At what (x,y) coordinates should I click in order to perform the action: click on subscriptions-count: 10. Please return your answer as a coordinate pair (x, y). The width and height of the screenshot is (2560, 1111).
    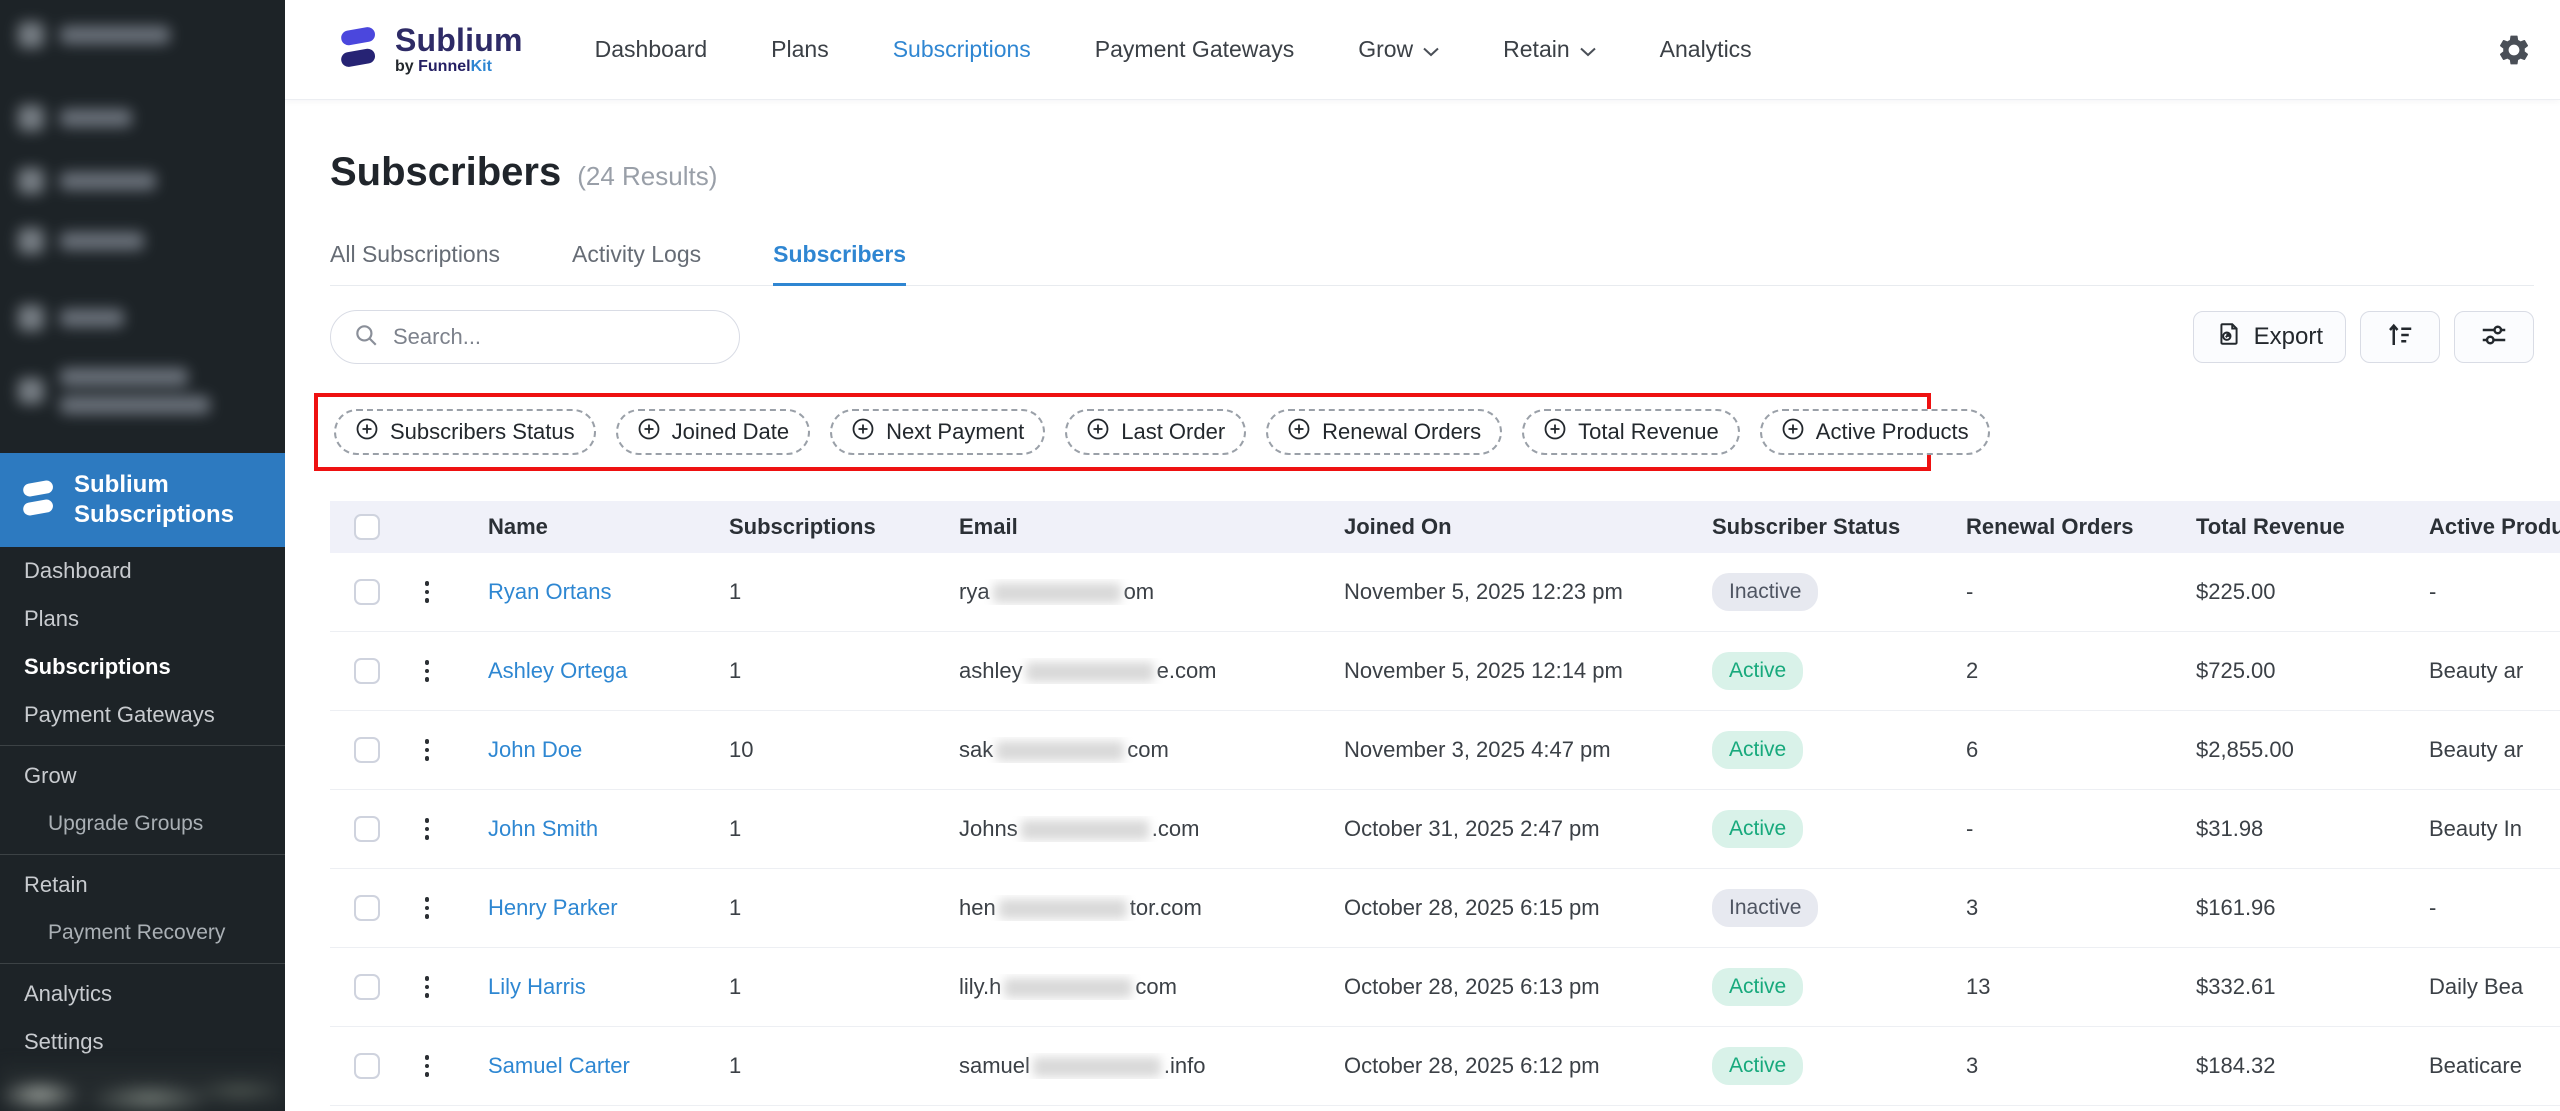
    Looking at the image, I should click on (741, 749).